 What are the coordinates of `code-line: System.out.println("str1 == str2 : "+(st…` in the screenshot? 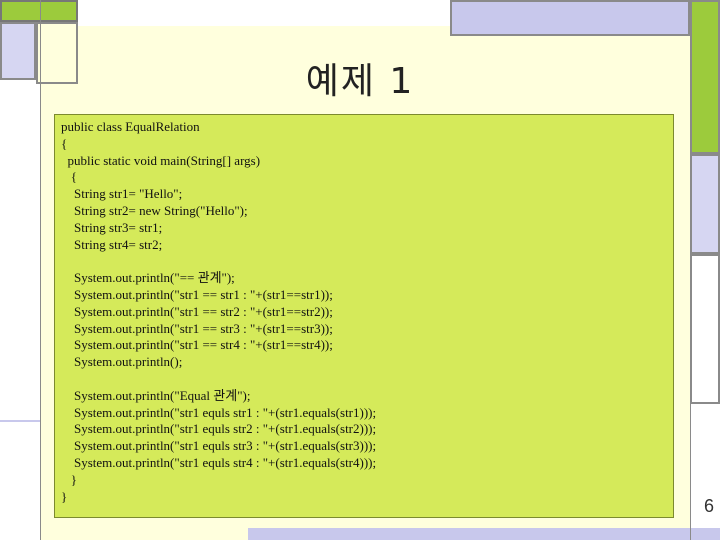 It's located at (197, 311).